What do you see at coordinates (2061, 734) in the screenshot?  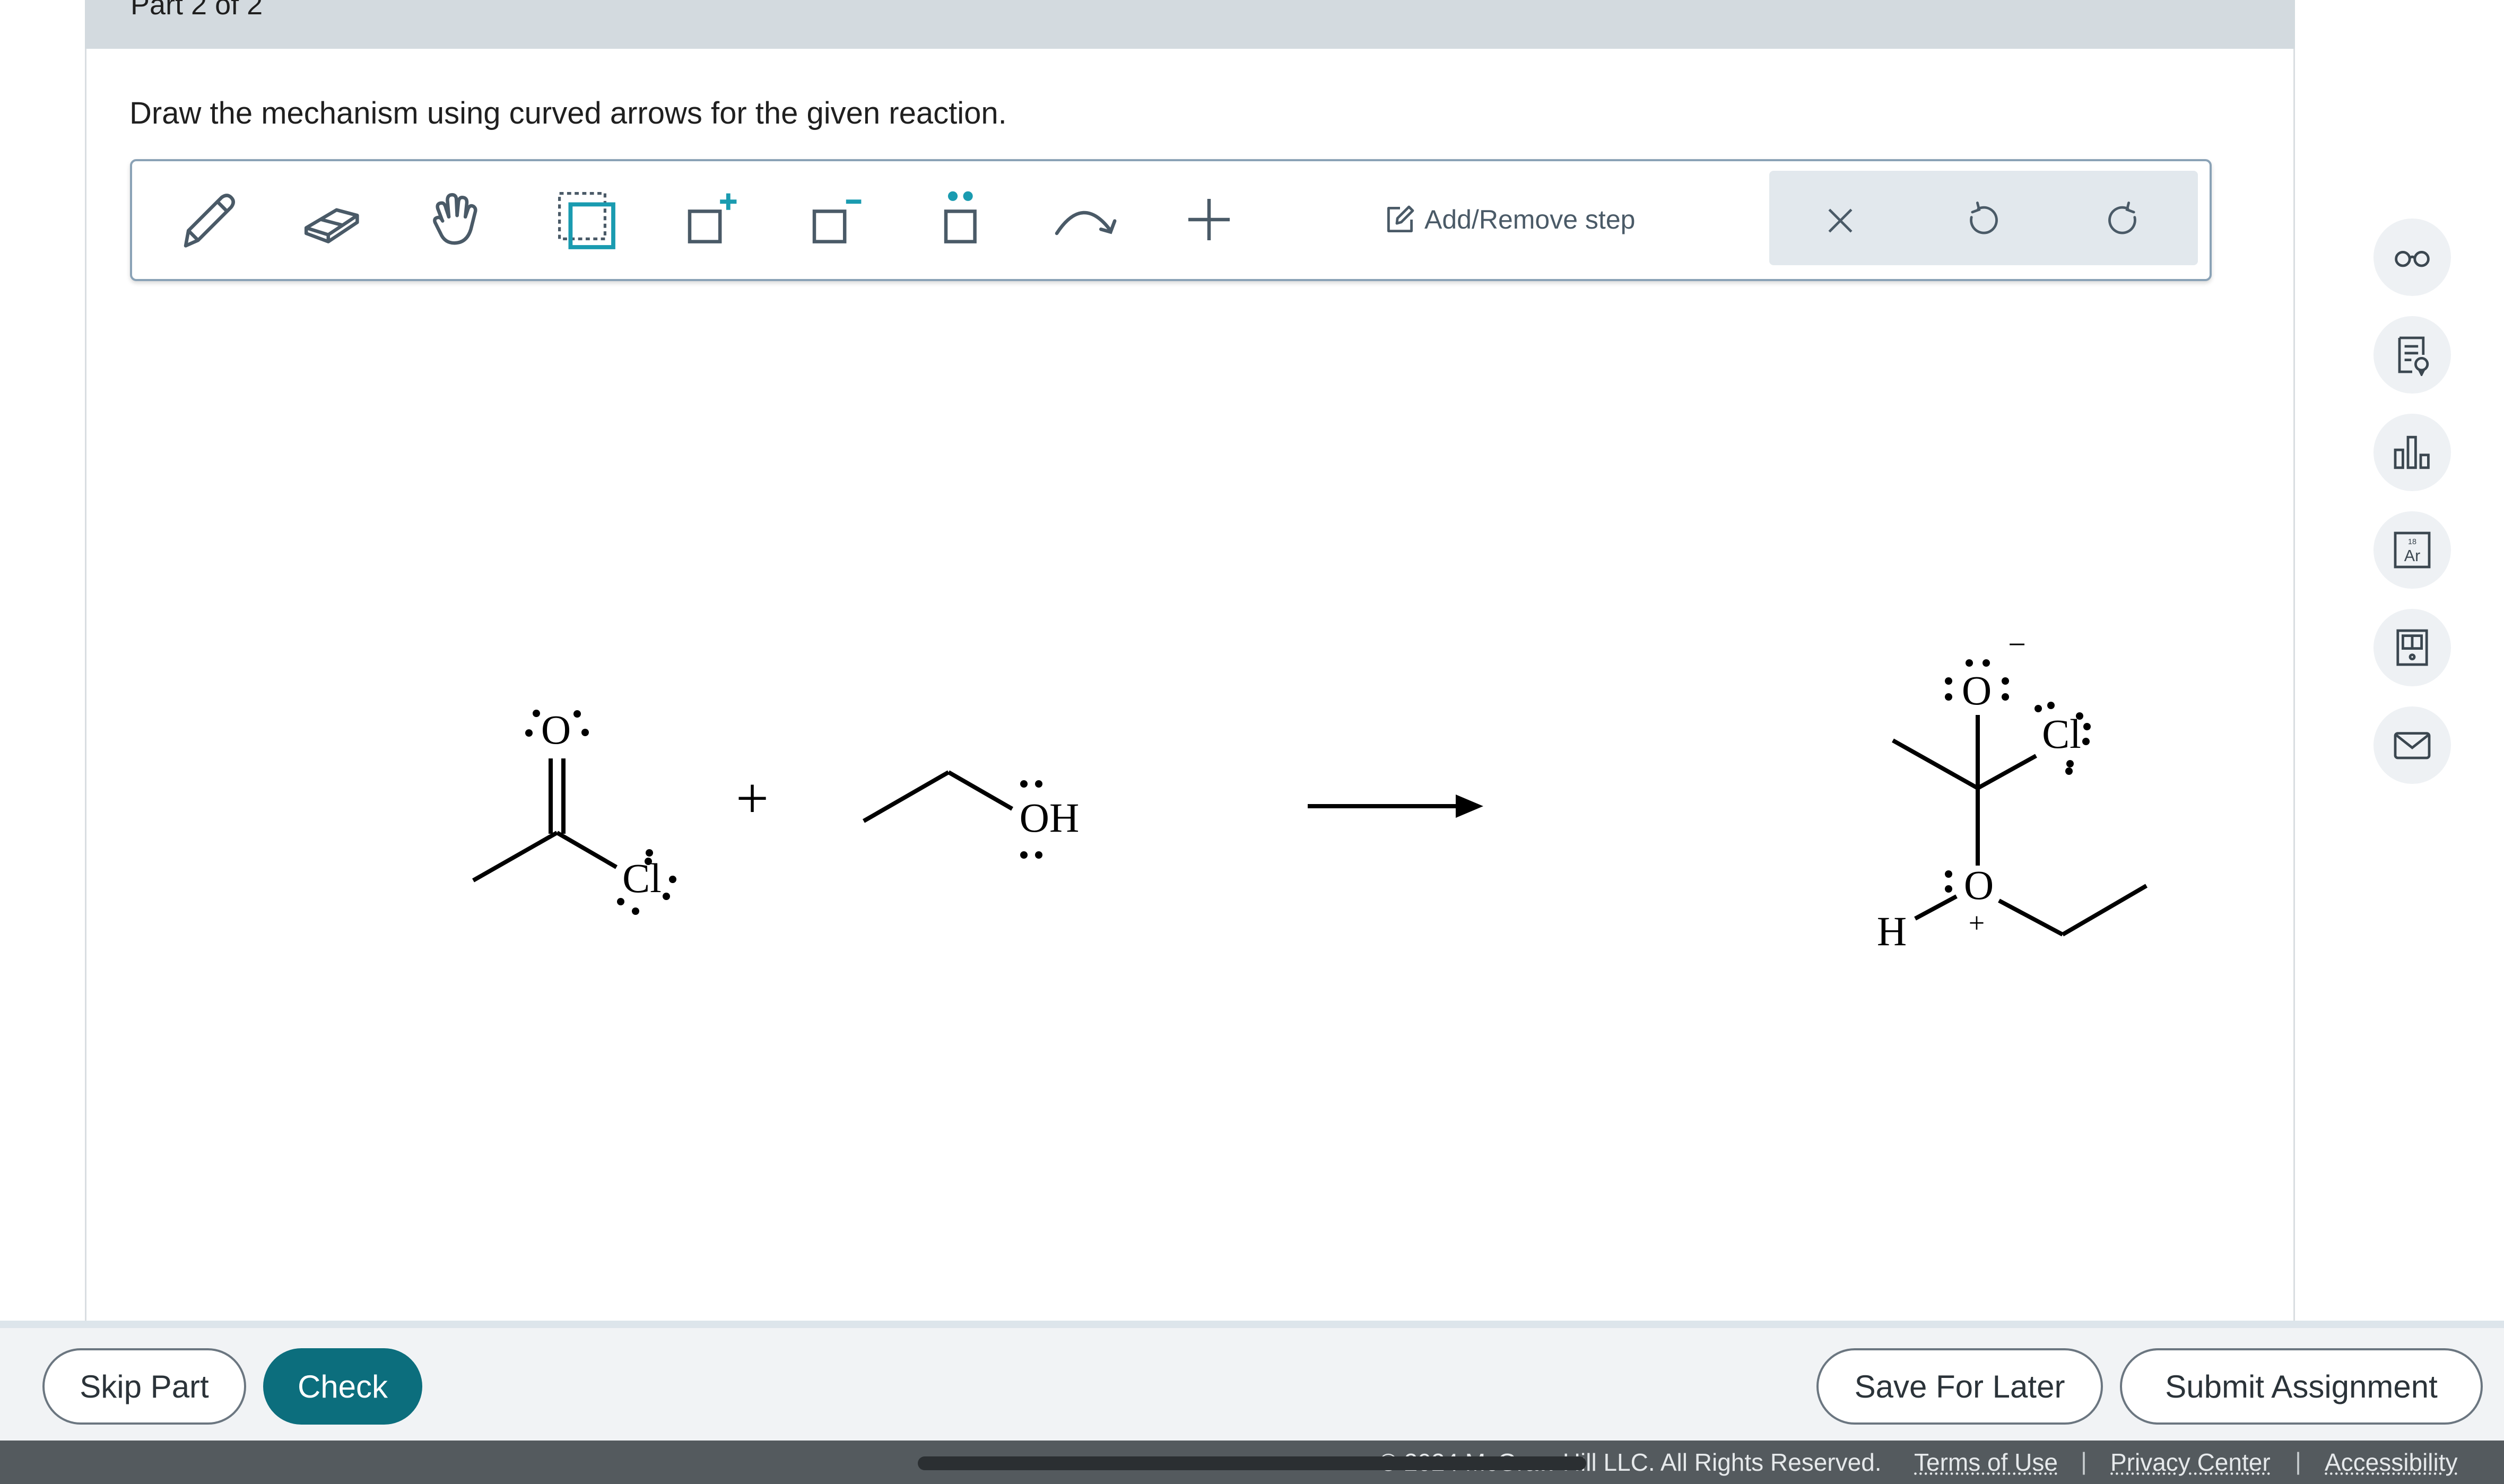 I see `atom-cl-product: Cl` at bounding box center [2061, 734].